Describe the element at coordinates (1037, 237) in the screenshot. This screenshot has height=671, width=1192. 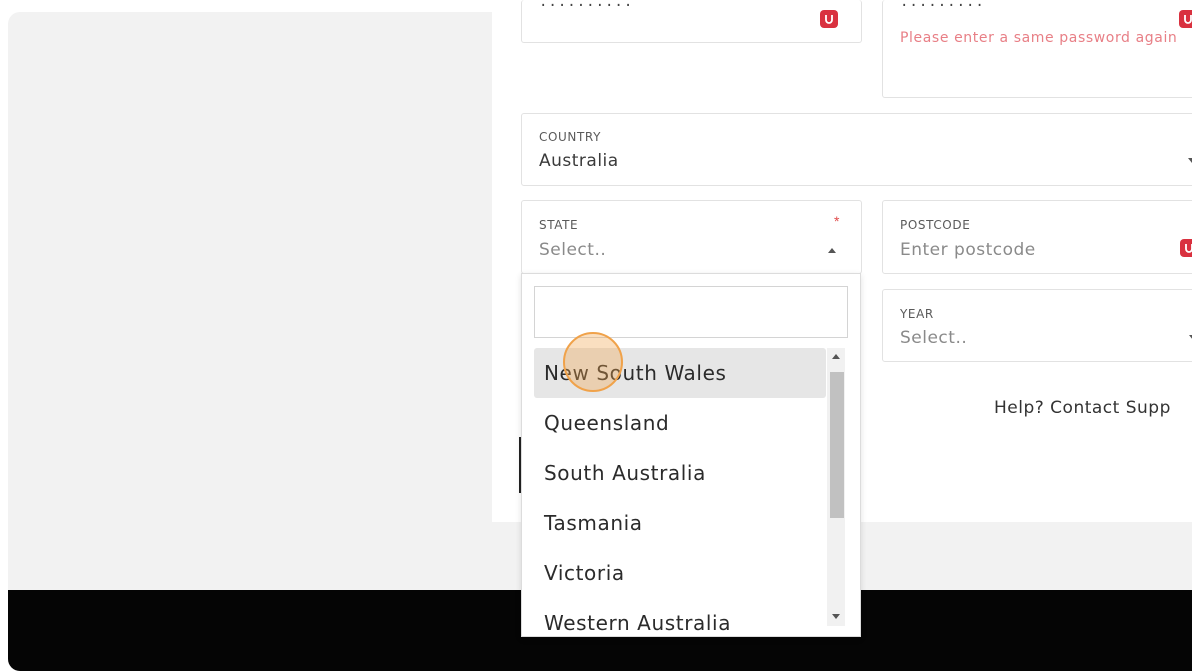
I see `postcode-field: POSTCODE Enter postcode` at that location.